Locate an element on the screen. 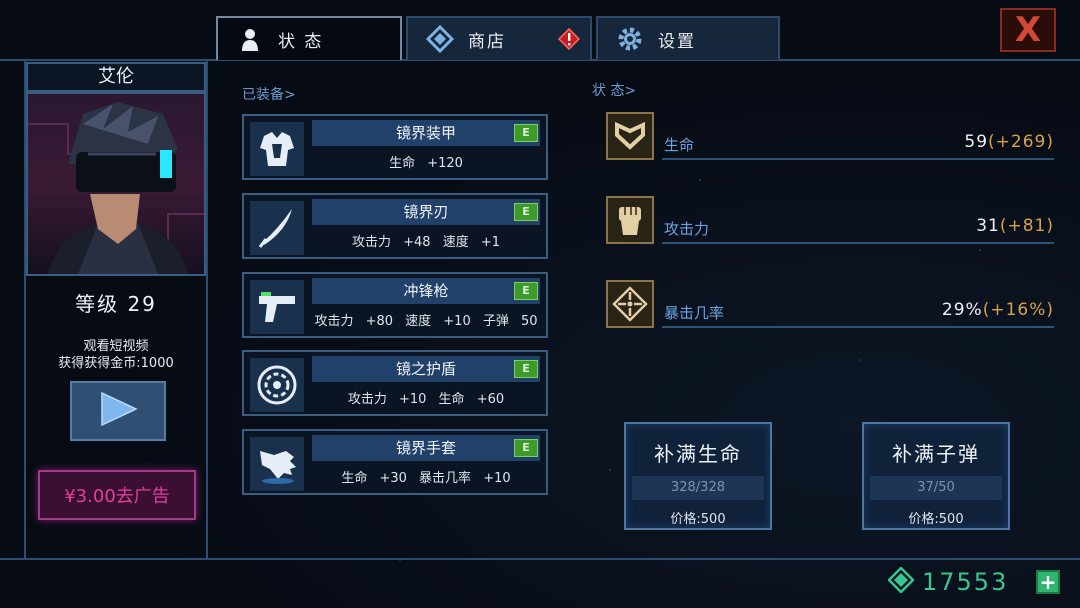  equip-stats: 生命 +30 暴击几率 +10 is located at coordinates (426, 478).